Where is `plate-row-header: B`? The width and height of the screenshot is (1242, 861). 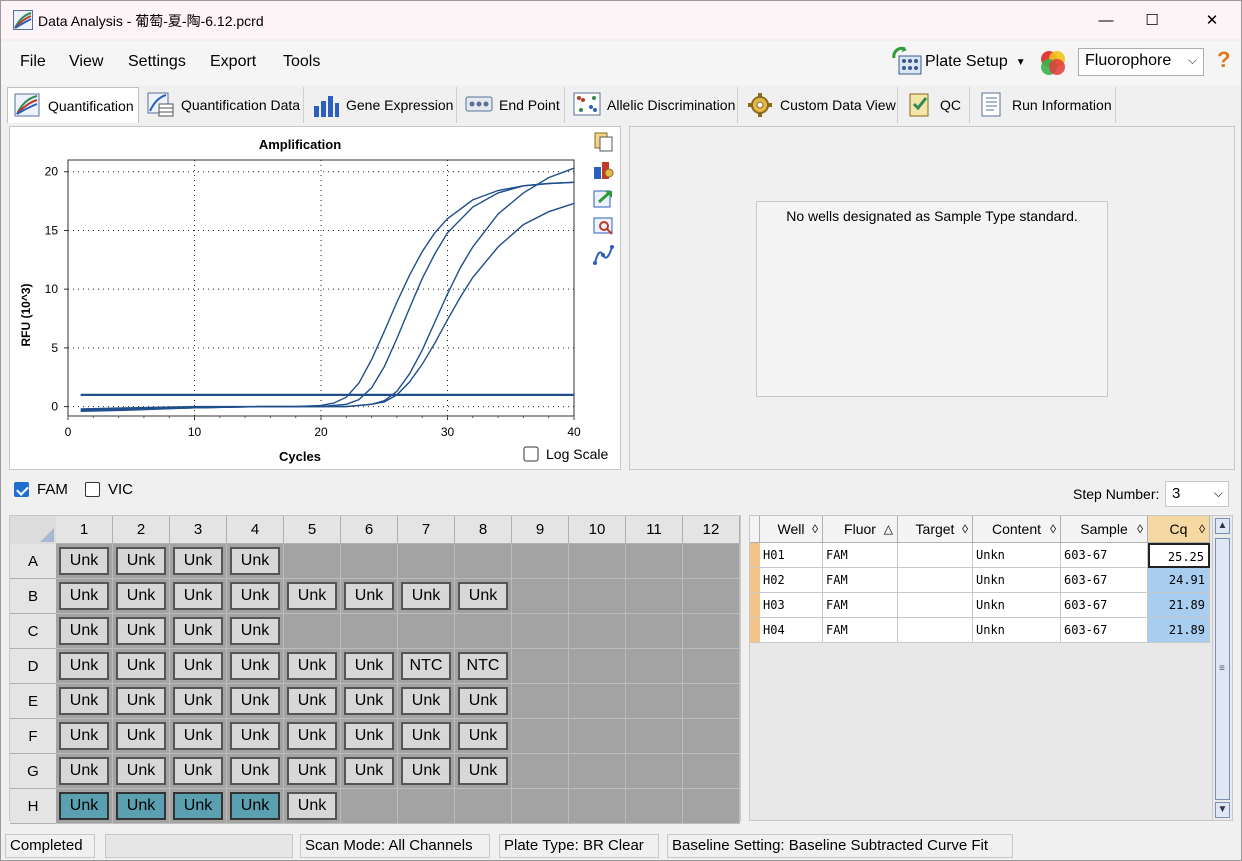
plate-row-header: B is located at coordinates (33, 596).